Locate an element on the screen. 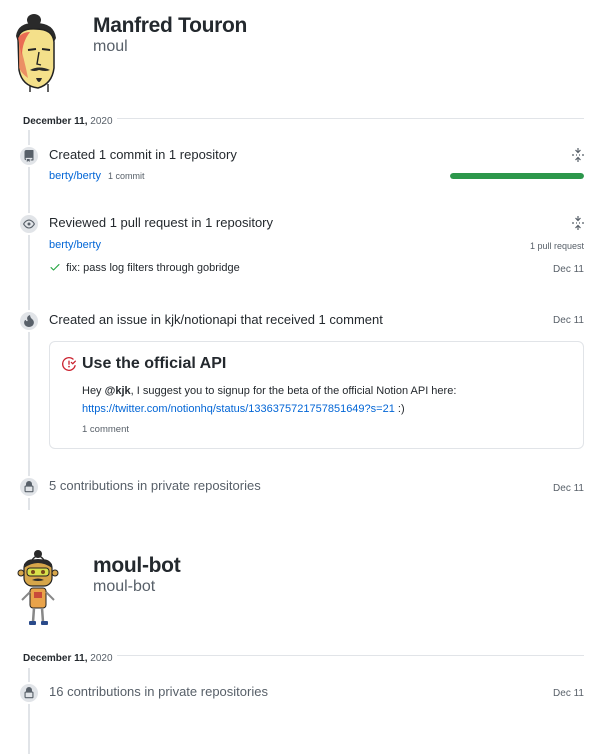  commit-progress-bar is located at coordinates (517, 176).